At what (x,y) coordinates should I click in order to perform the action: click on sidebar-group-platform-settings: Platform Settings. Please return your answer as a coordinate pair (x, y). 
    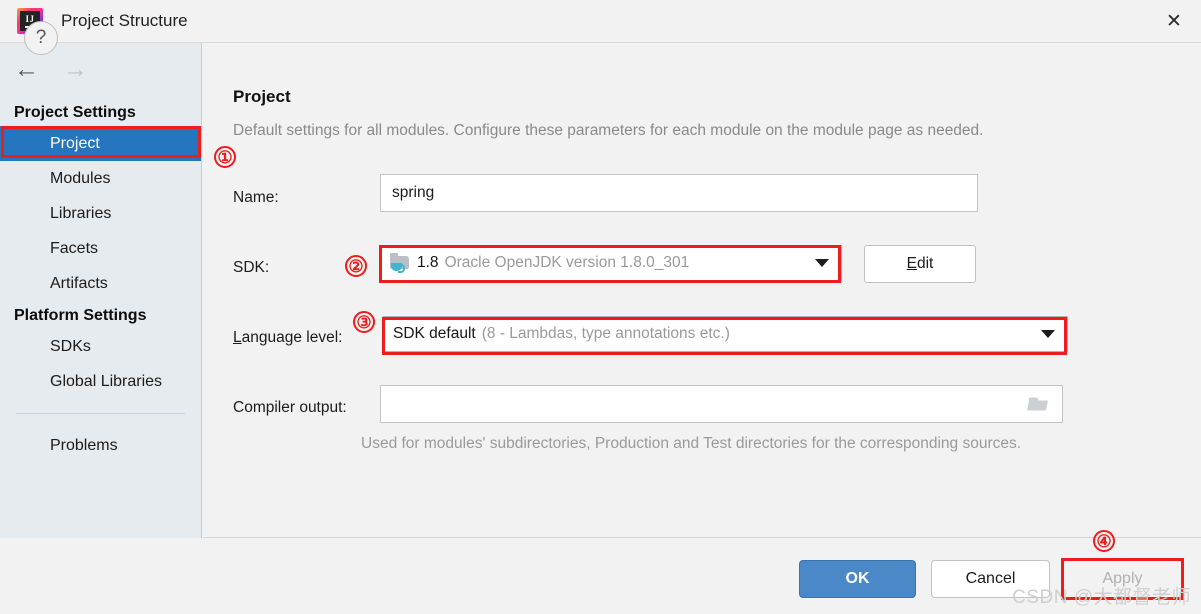
    Looking at the image, I should click on (80, 315).